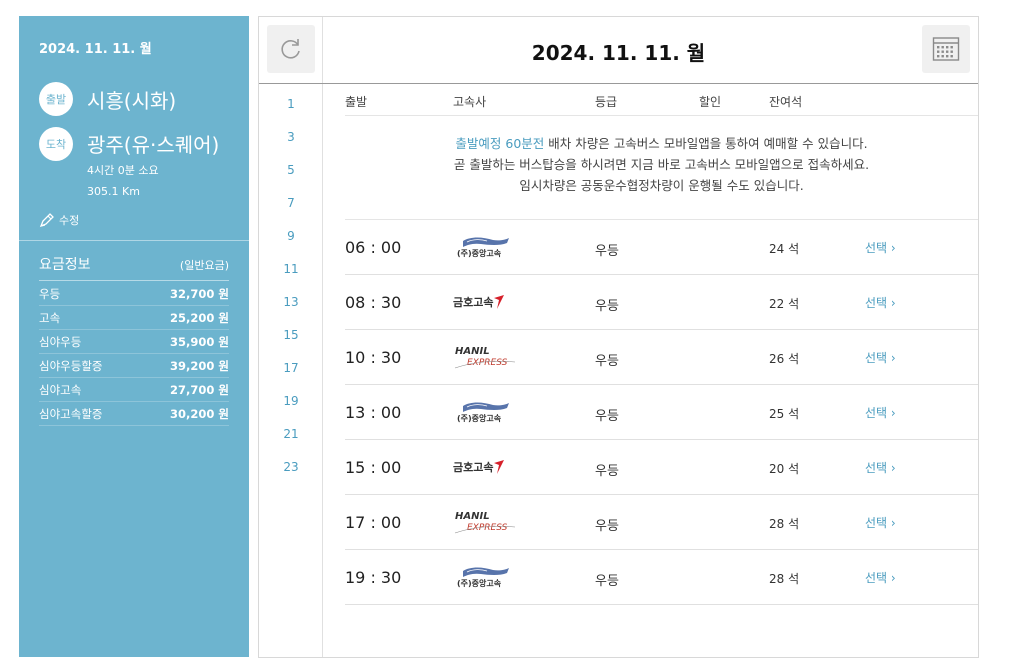 This screenshot has width=1029, height=667. Describe the element at coordinates (500, 143) in the screenshot. I see `notice-highlight: 출발예정 60분전` at that location.